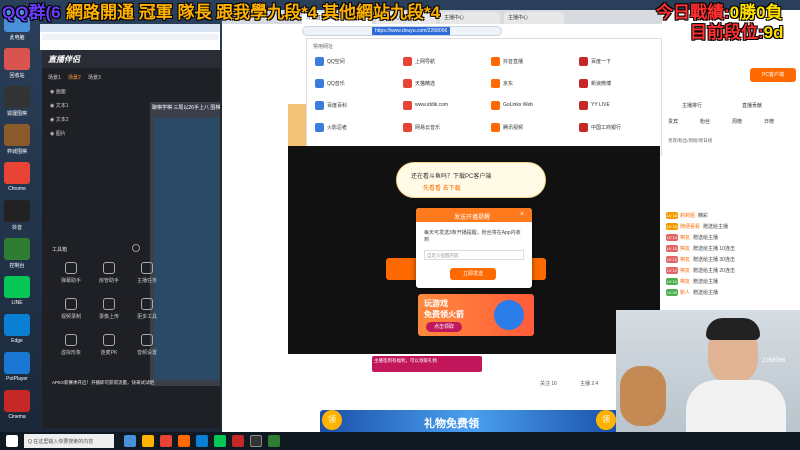  Describe the element at coordinates (54, 77) in the screenshot. I see `scene-tab-1: 场景1` at that location.